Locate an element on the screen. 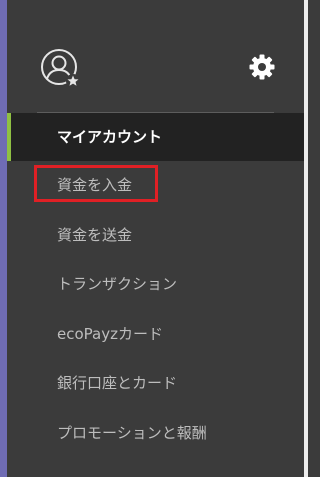 This screenshot has width=320, height=477. sidebar-item-transactions: トランザクション is located at coordinates (155, 285).